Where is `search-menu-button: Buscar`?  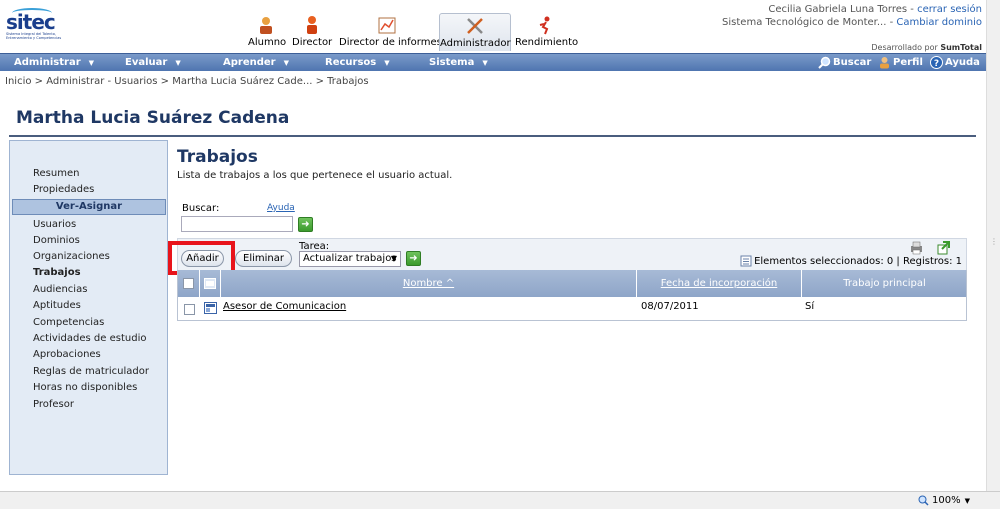
search-menu-button: Buscar is located at coordinates (844, 62).